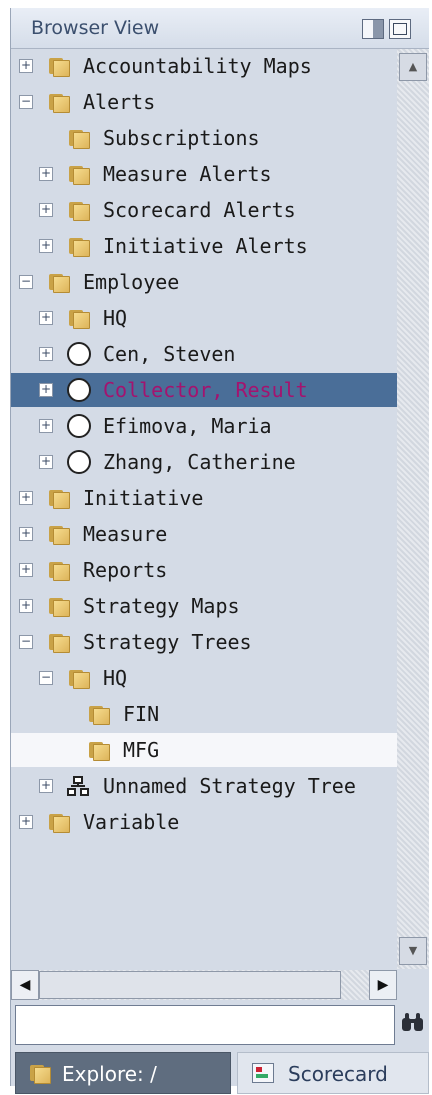 This screenshot has width=432, height=1095. Describe the element at coordinates (125, 570) in the screenshot. I see `tree-item-label: Reports` at that location.